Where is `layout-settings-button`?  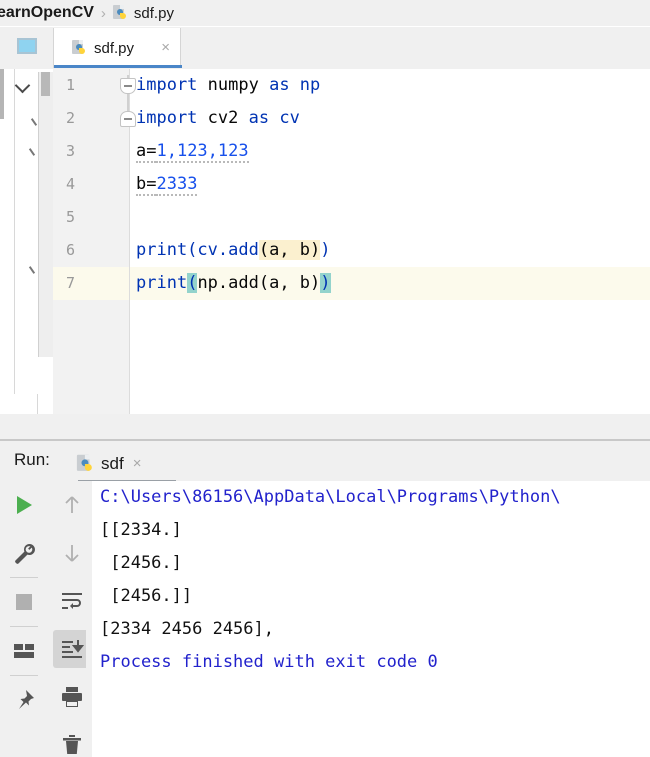 layout-settings-button is located at coordinates (24, 651).